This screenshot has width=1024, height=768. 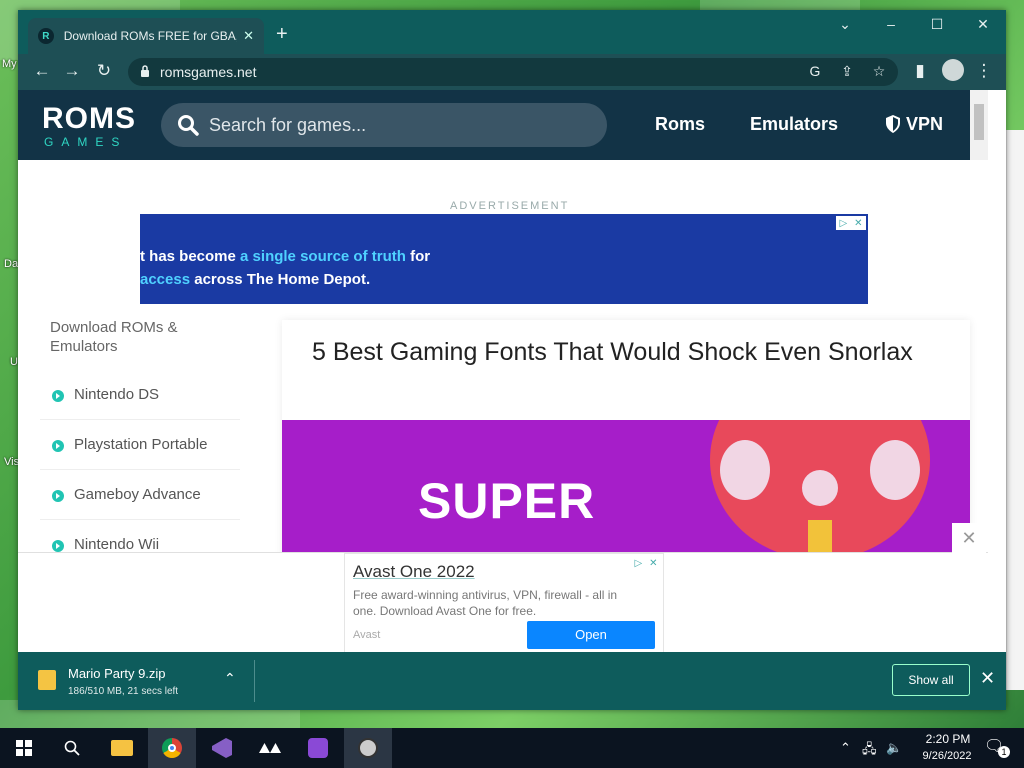 I want to click on app-icon-game, so click(x=318, y=748).